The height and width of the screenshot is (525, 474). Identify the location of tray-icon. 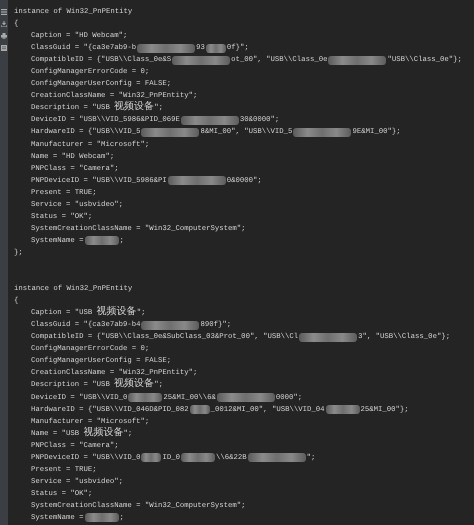
(4, 24).